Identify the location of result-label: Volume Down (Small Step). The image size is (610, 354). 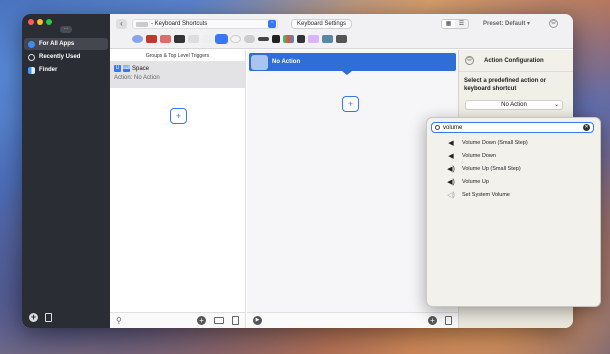
(495, 143).